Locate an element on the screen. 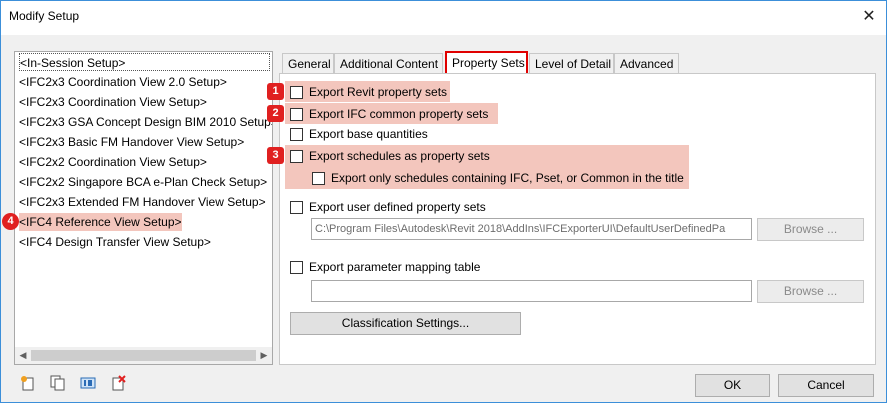 Image resolution: width=887 pixels, height=403 pixels. setup-item-ifc2x3-basic-fm: <IFC2x3 Basic FM Handover View Setup> is located at coordinates (131, 142).